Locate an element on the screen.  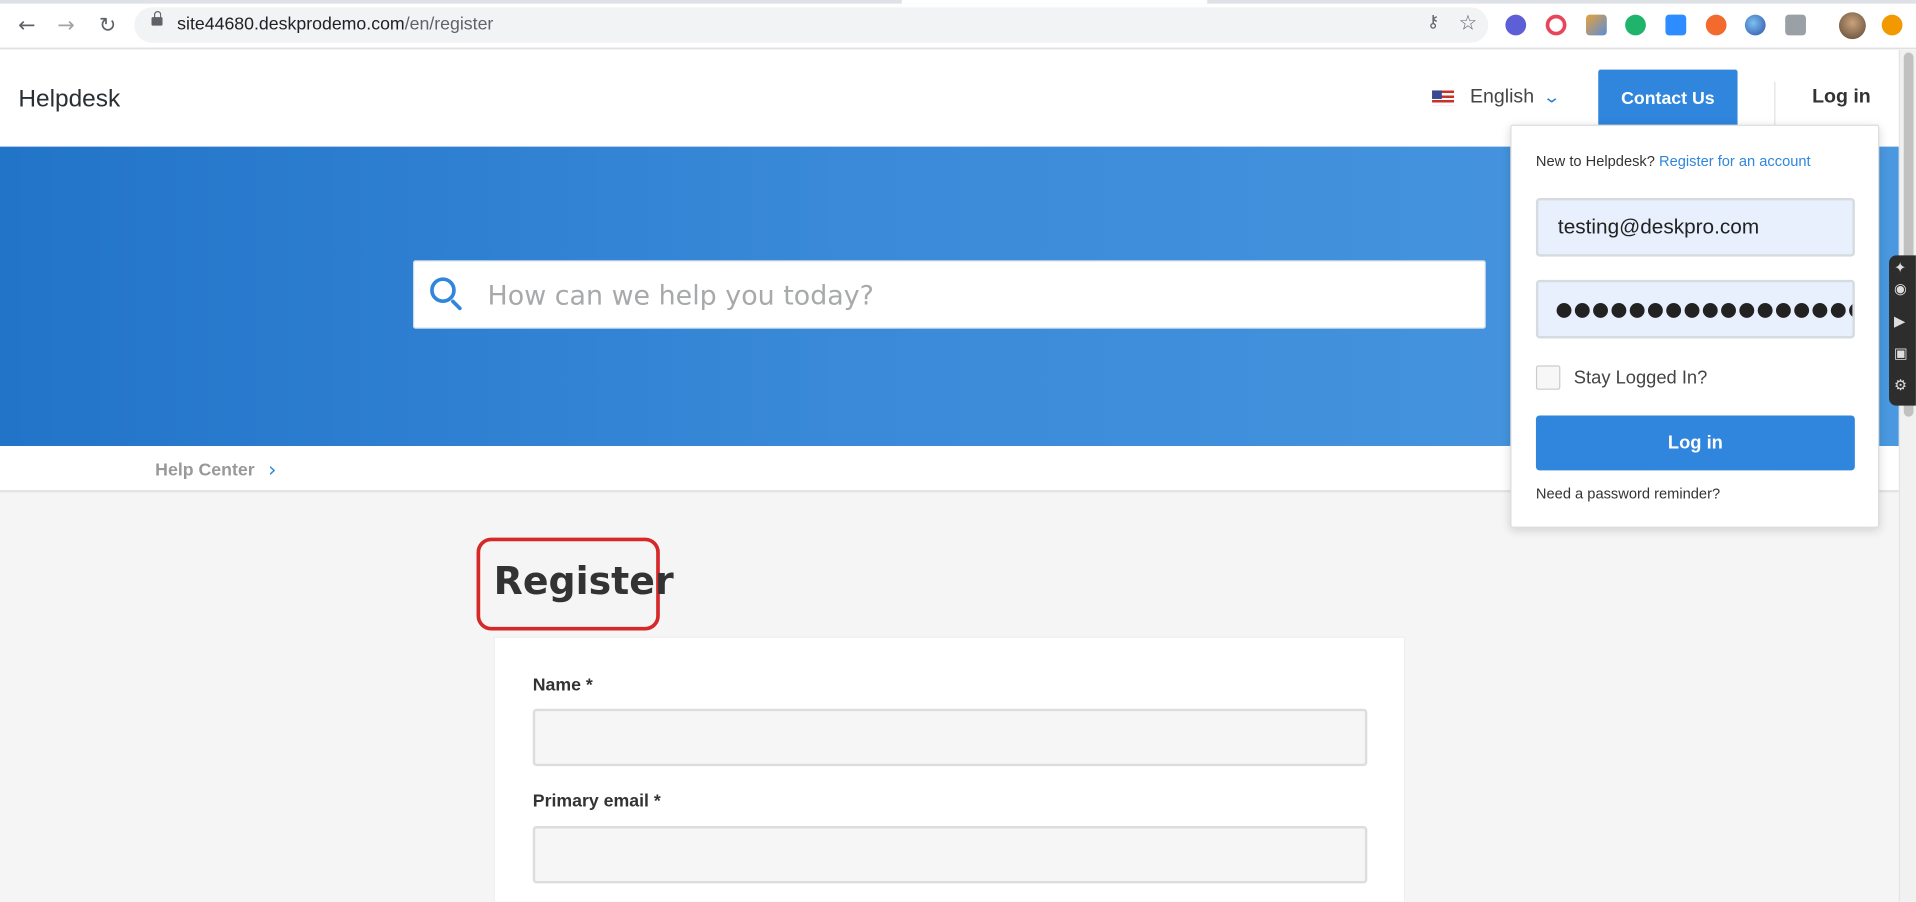
language-label: English is located at coordinates (1502, 97).